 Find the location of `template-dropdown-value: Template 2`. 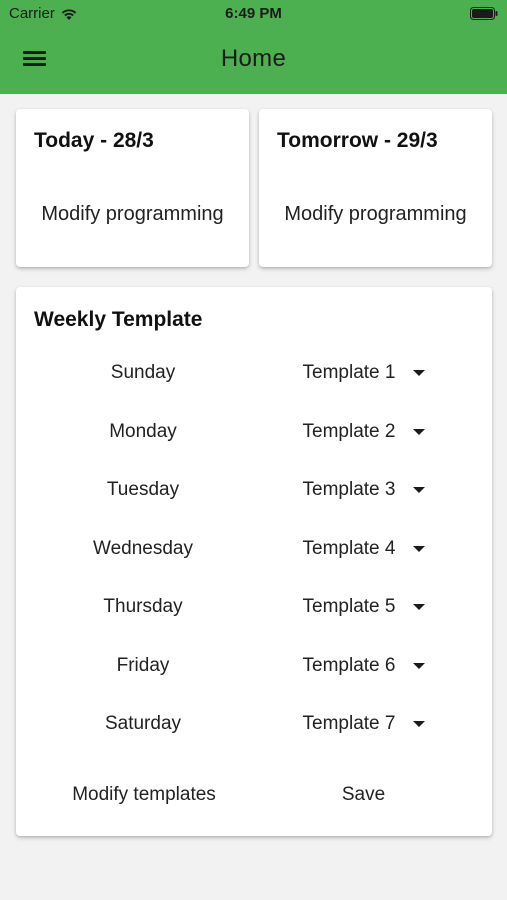

template-dropdown-value: Template 2 is located at coordinates (349, 431).